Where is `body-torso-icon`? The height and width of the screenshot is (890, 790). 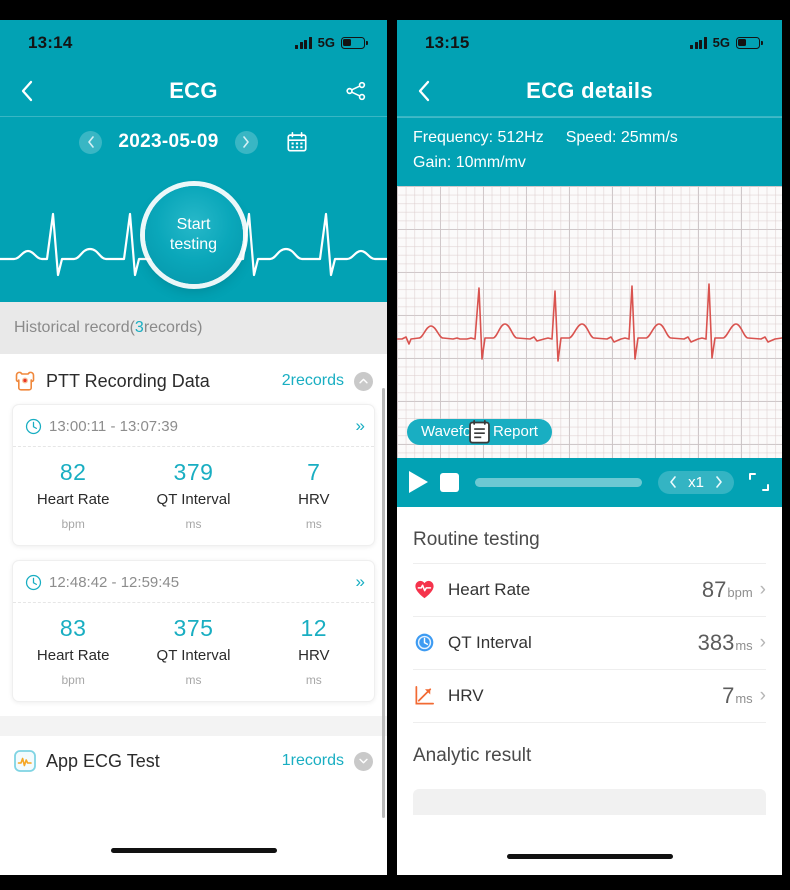
body-torso-icon is located at coordinates (25, 381).